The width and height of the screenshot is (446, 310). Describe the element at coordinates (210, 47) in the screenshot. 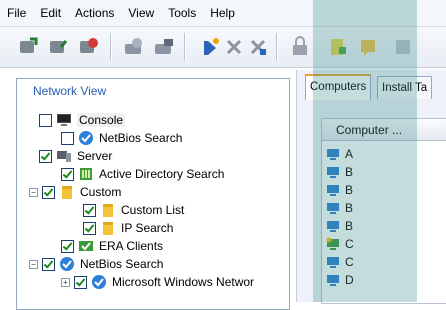

I see `new-task-icon` at that location.